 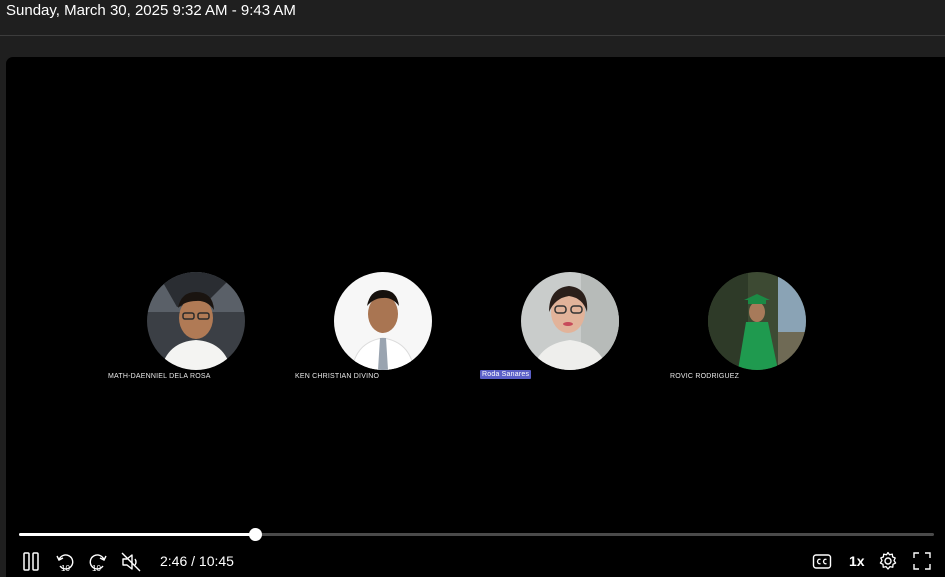 I want to click on seek-bar-played, so click(x=137, y=534).